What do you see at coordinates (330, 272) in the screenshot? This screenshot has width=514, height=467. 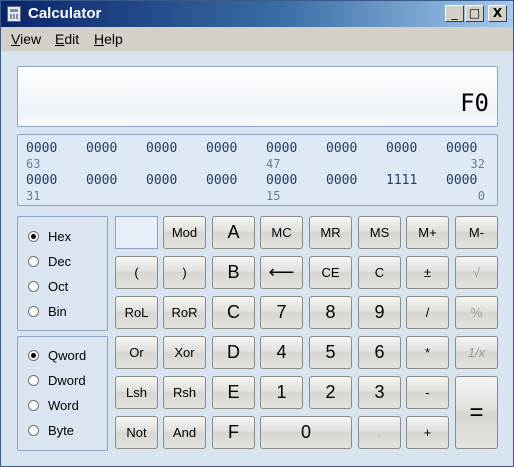 I see `clear-entry-button: CE` at bounding box center [330, 272].